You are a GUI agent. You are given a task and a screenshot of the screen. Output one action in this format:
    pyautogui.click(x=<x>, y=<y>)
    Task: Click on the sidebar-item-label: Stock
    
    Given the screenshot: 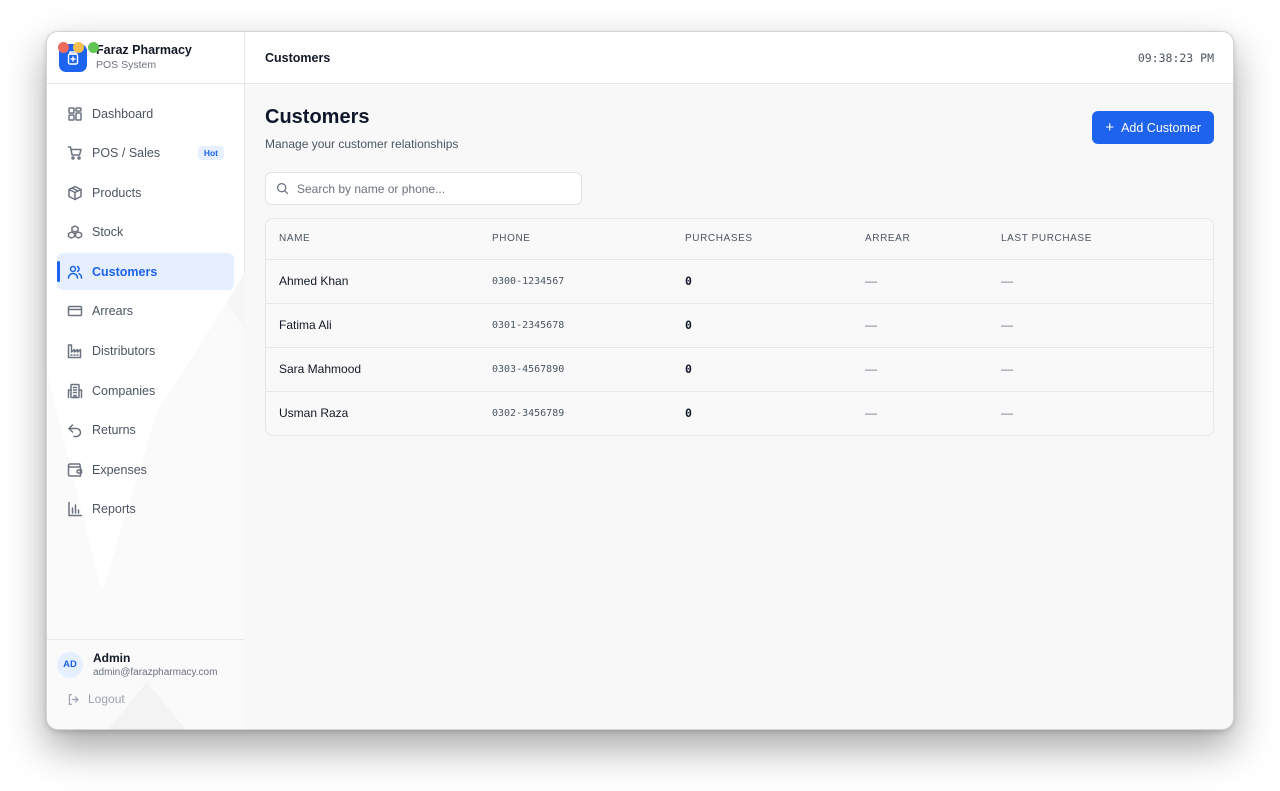 What is the action you would take?
    pyautogui.click(x=108, y=232)
    